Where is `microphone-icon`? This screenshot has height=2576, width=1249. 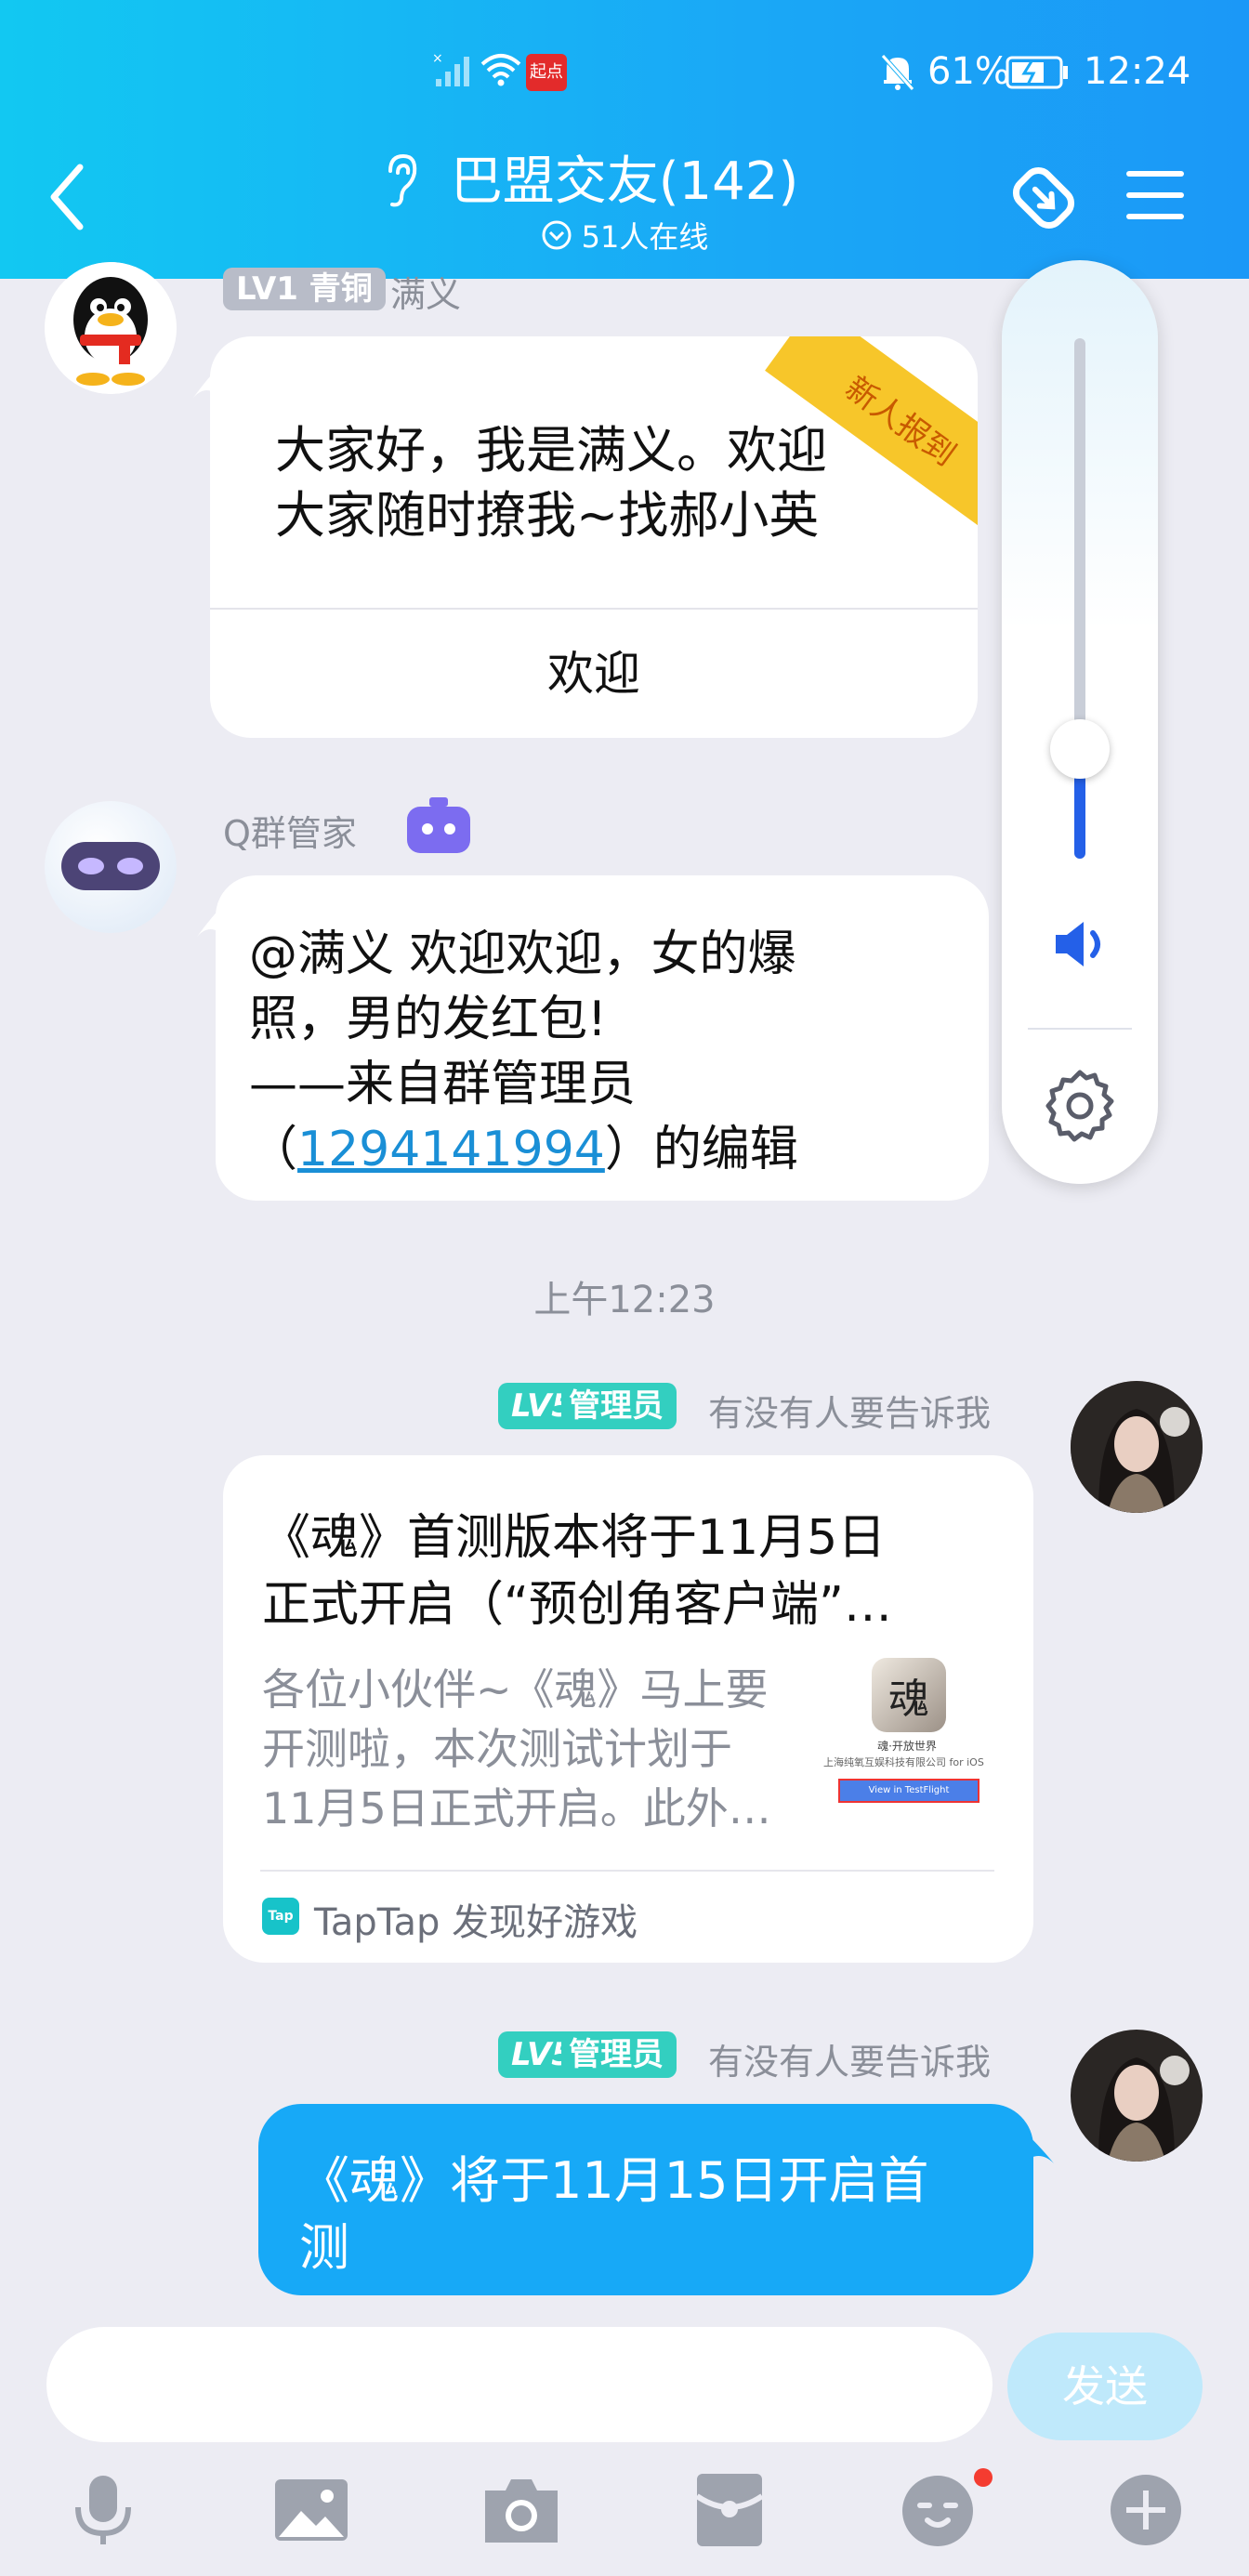 microphone-icon is located at coordinates (103, 2510).